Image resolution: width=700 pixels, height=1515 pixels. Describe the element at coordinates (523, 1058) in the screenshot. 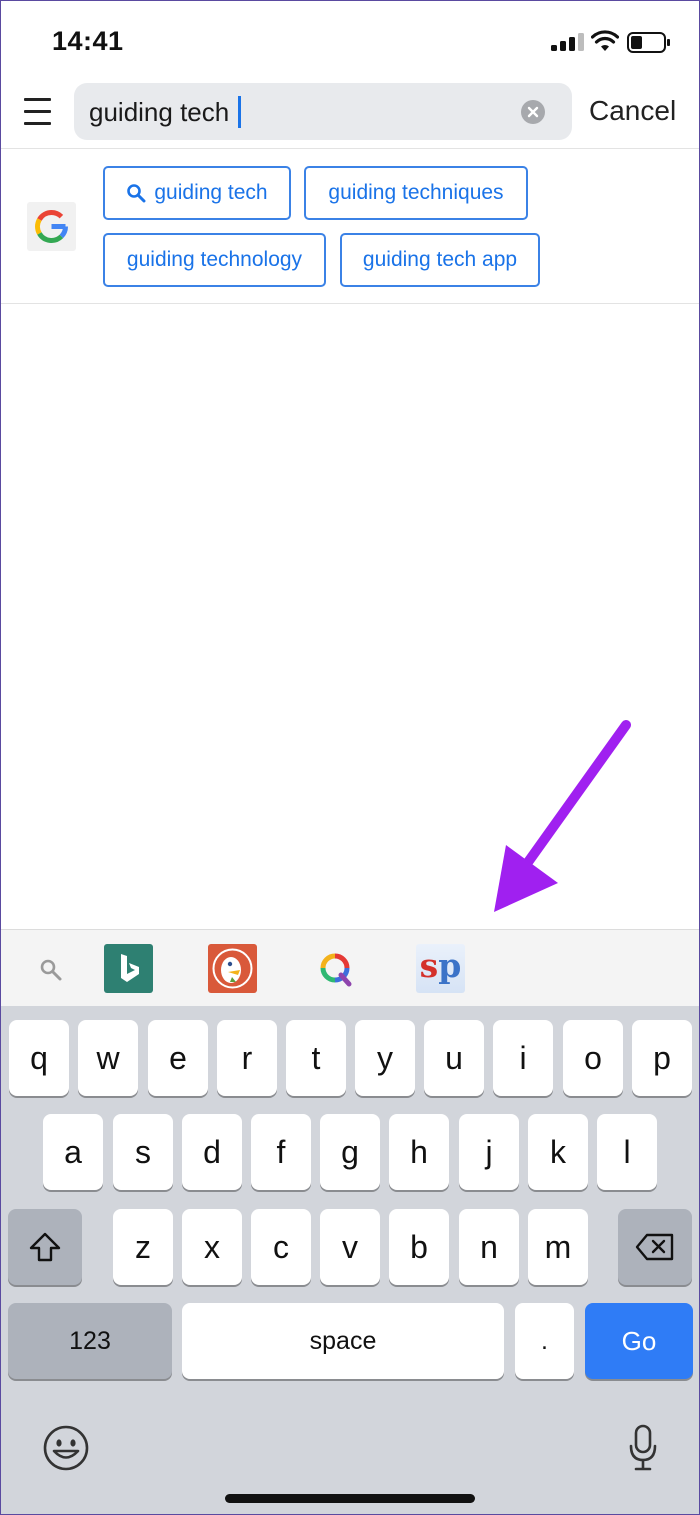

I see `key-i: i` at that location.